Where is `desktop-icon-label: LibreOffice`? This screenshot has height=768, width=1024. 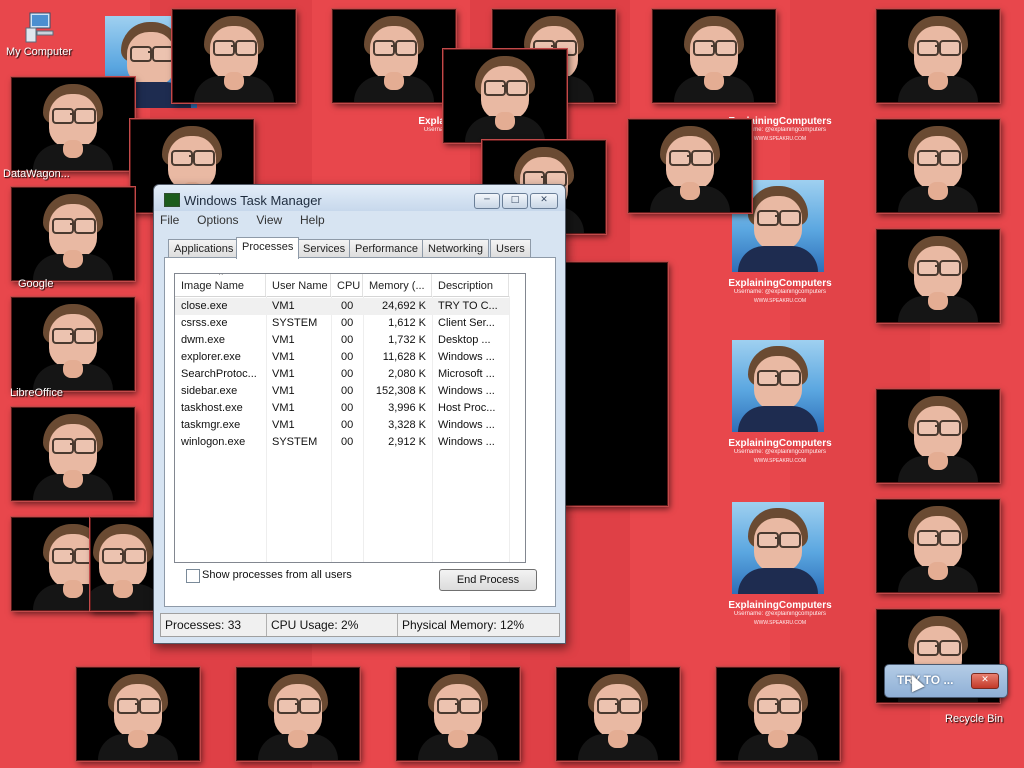
desktop-icon-label: LibreOffice is located at coordinates (36, 393).